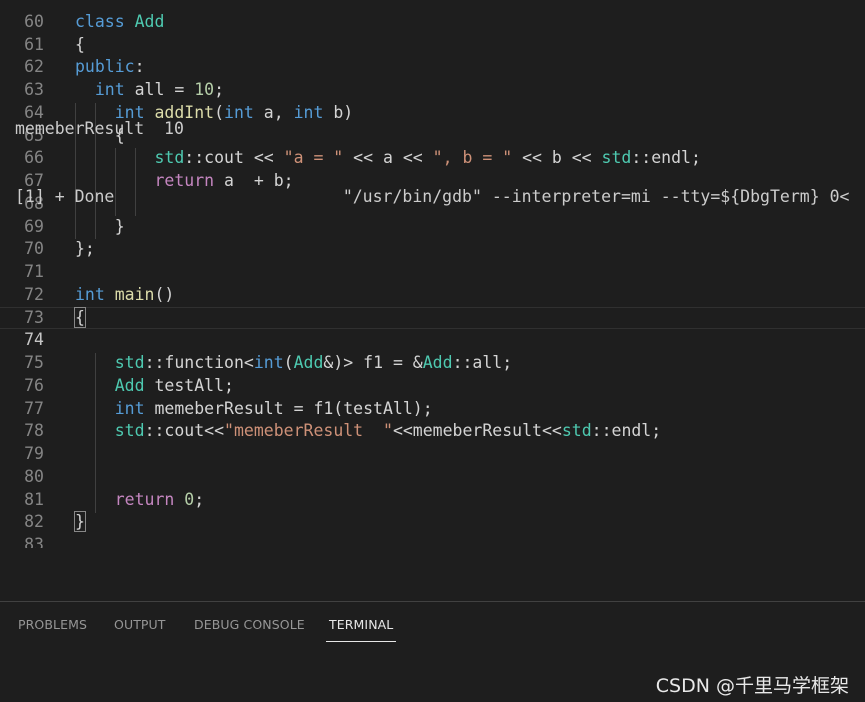 Image resolution: width=865 pixels, height=702 pixels. I want to click on tab-terminal: TERMINAL, so click(361, 629).